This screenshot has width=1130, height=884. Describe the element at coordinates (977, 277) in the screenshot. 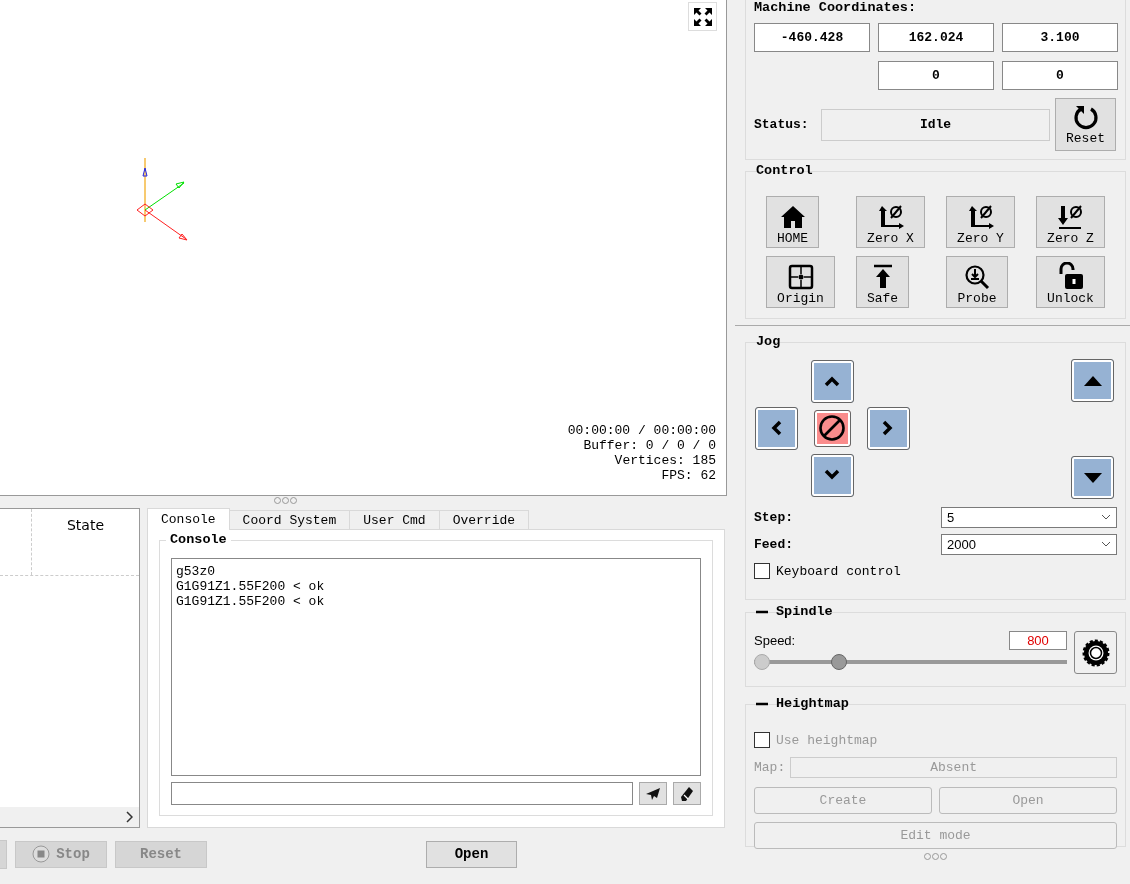

I see `magnifier-icon` at that location.